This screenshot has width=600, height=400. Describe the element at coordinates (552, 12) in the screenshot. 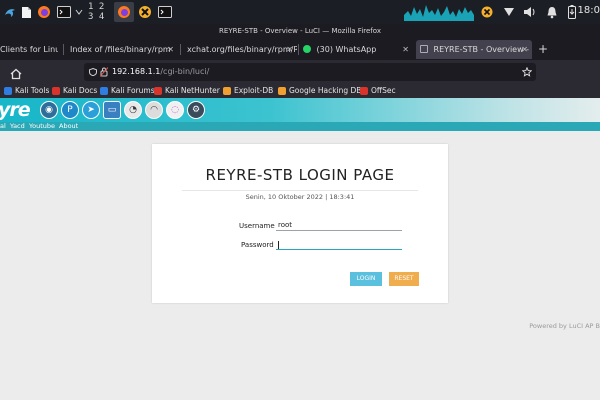

I see `bell-icon` at that location.